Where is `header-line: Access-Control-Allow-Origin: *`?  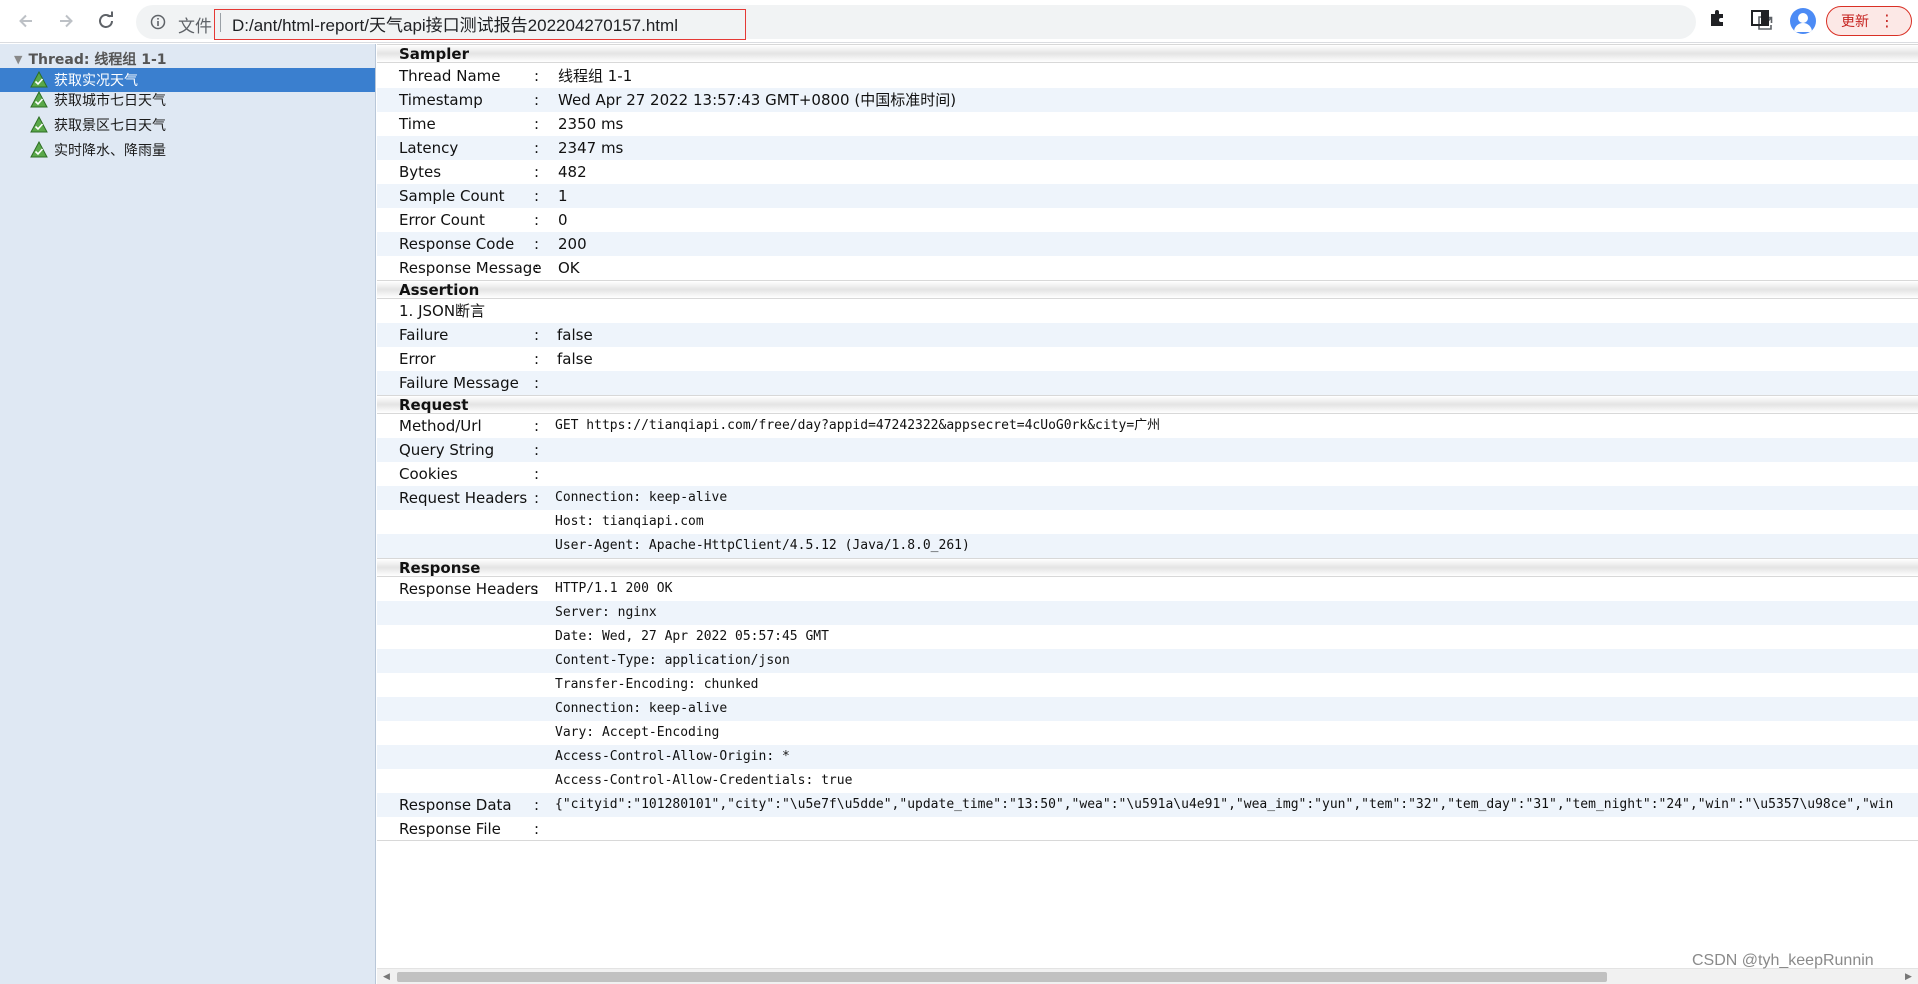 header-line: Access-Control-Allow-Origin: * is located at coordinates (672, 756).